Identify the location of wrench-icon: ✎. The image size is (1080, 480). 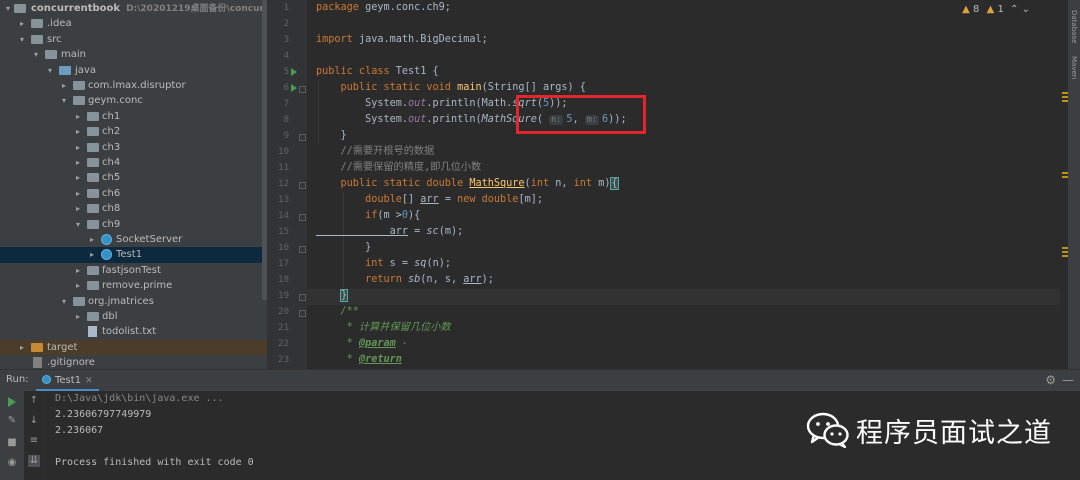
(12, 421).